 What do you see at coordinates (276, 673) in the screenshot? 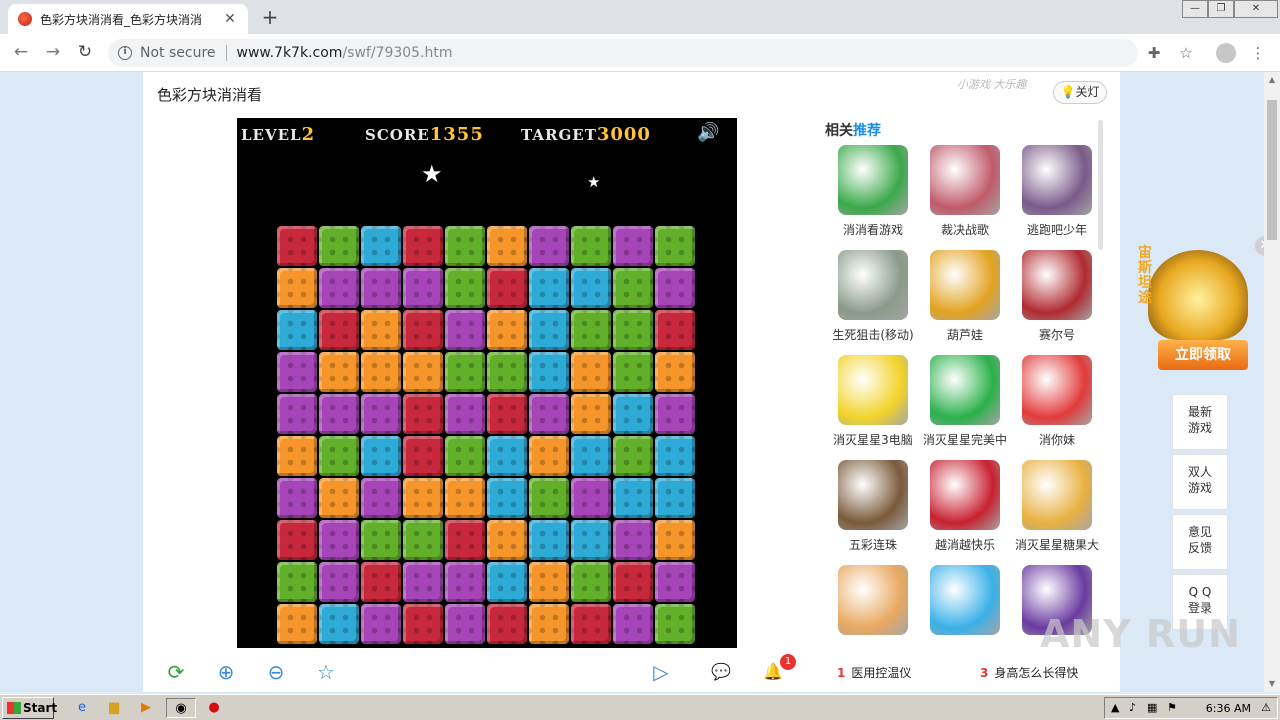
I see `zoom-out-icon: ⊖` at bounding box center [276, 673].